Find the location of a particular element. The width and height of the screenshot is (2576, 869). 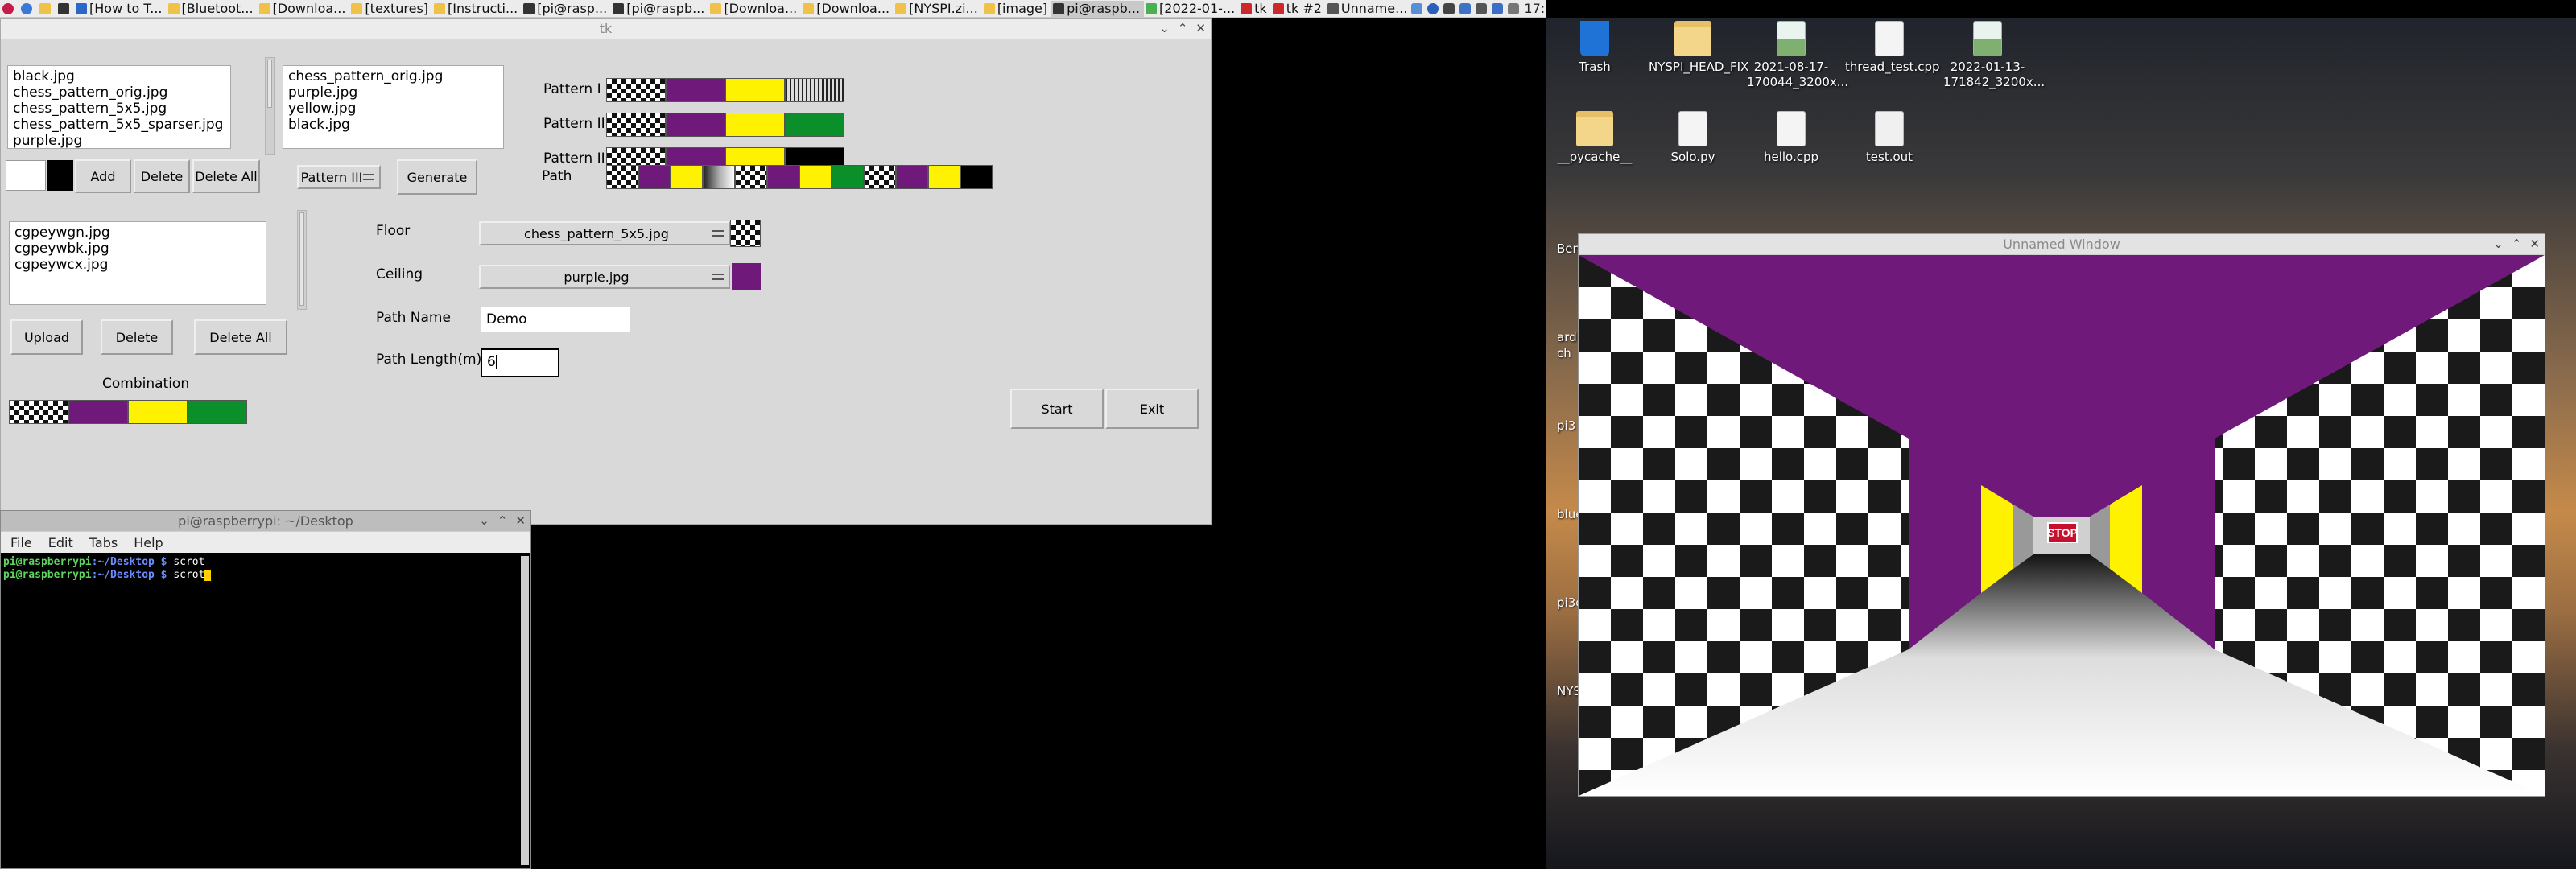

delete-combination-button: Delete is located at coordinates (137, 337).